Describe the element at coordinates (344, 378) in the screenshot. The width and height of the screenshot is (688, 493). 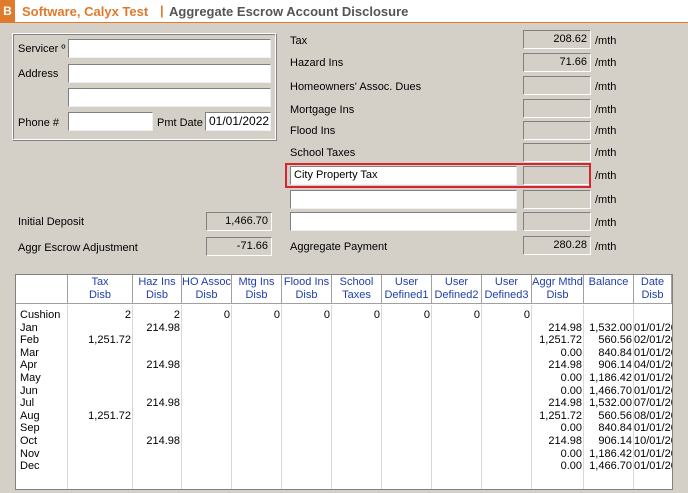
I see `table-row: May 0.00 1,186.4201/01/2022` at that location.